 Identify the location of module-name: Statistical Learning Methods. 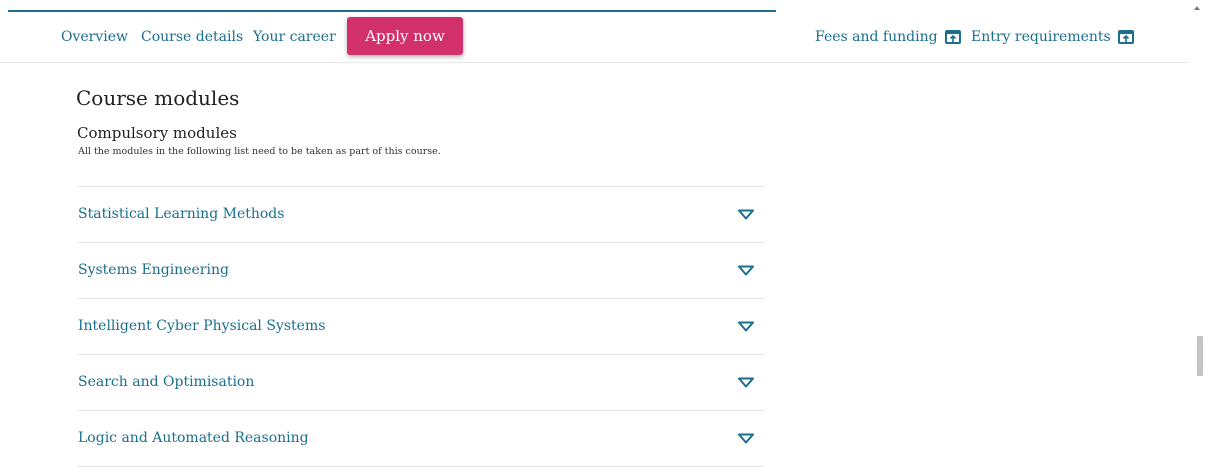
(181, 214).